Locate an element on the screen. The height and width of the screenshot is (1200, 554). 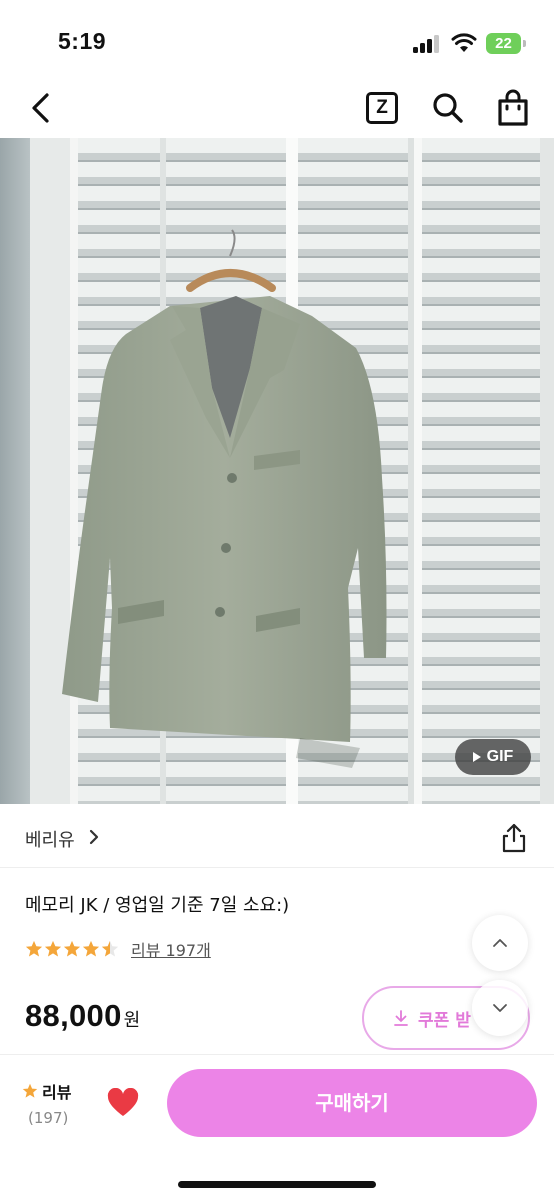
gif-label: GIF is located at coordinates (500, 756).